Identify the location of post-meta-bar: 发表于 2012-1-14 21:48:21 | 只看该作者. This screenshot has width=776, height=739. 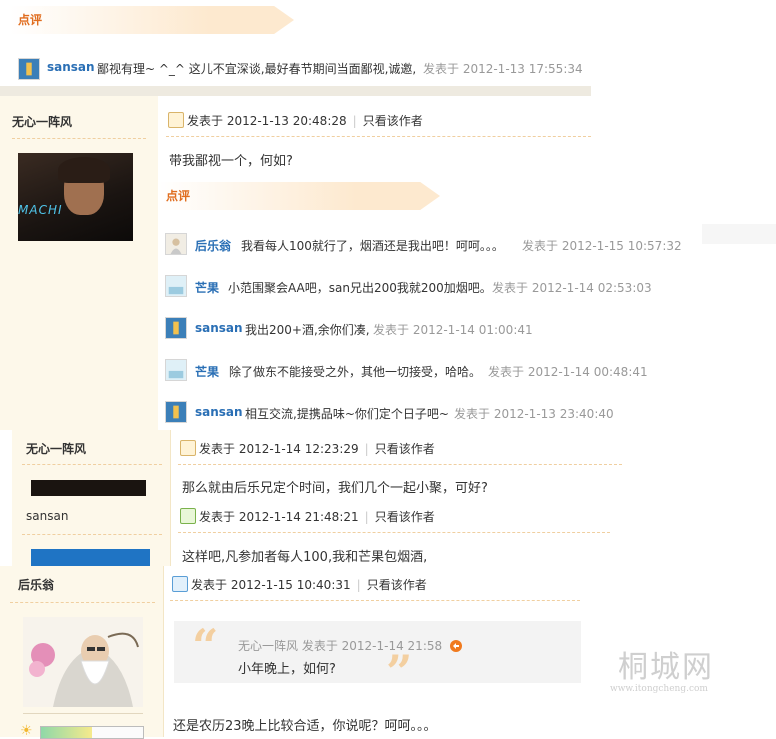
(394, 516).